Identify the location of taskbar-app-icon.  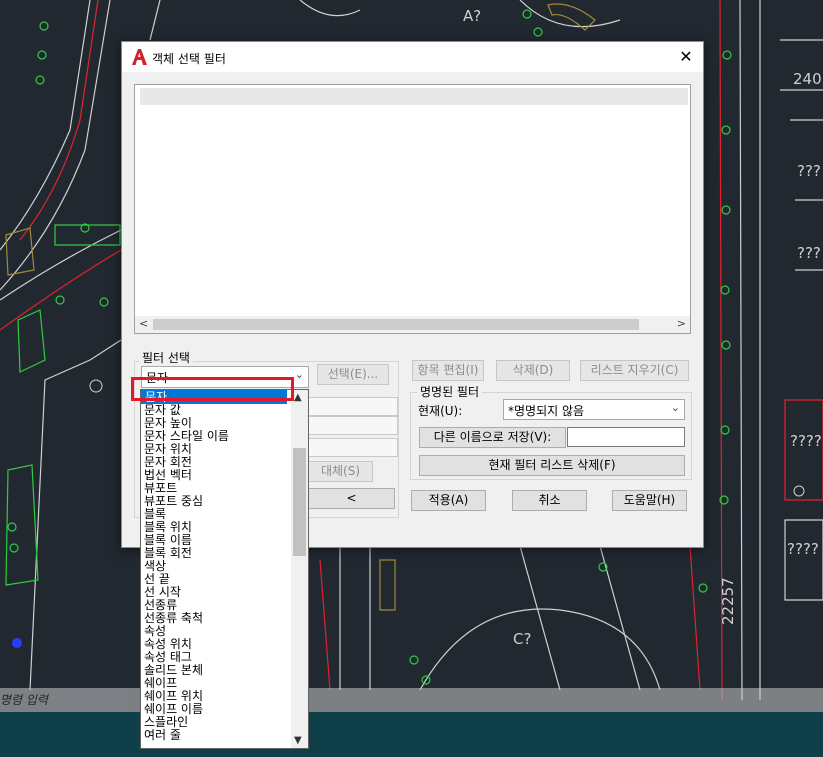
(22, 748).